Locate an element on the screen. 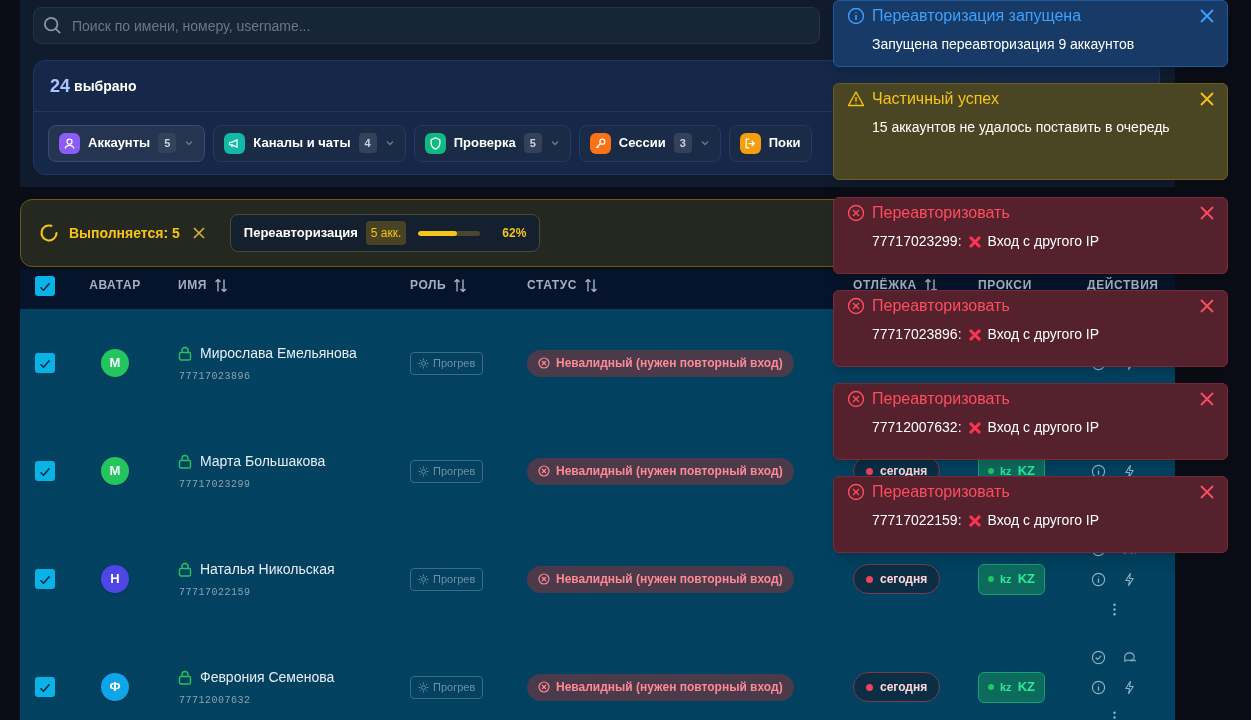  toast-message: Запущена переавторизация 9 аккаунтов is located at coordinates (1004, 44).